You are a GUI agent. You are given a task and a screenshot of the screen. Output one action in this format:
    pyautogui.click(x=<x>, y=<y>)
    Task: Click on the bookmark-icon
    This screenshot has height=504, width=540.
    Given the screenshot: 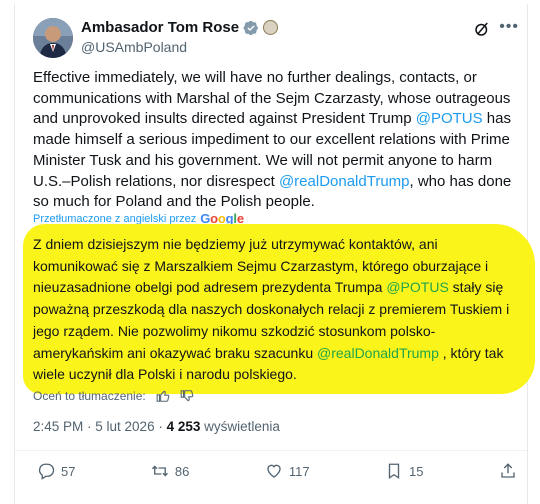 What is the action you would take?
    pyautogui.click(x=394, y=471)
    